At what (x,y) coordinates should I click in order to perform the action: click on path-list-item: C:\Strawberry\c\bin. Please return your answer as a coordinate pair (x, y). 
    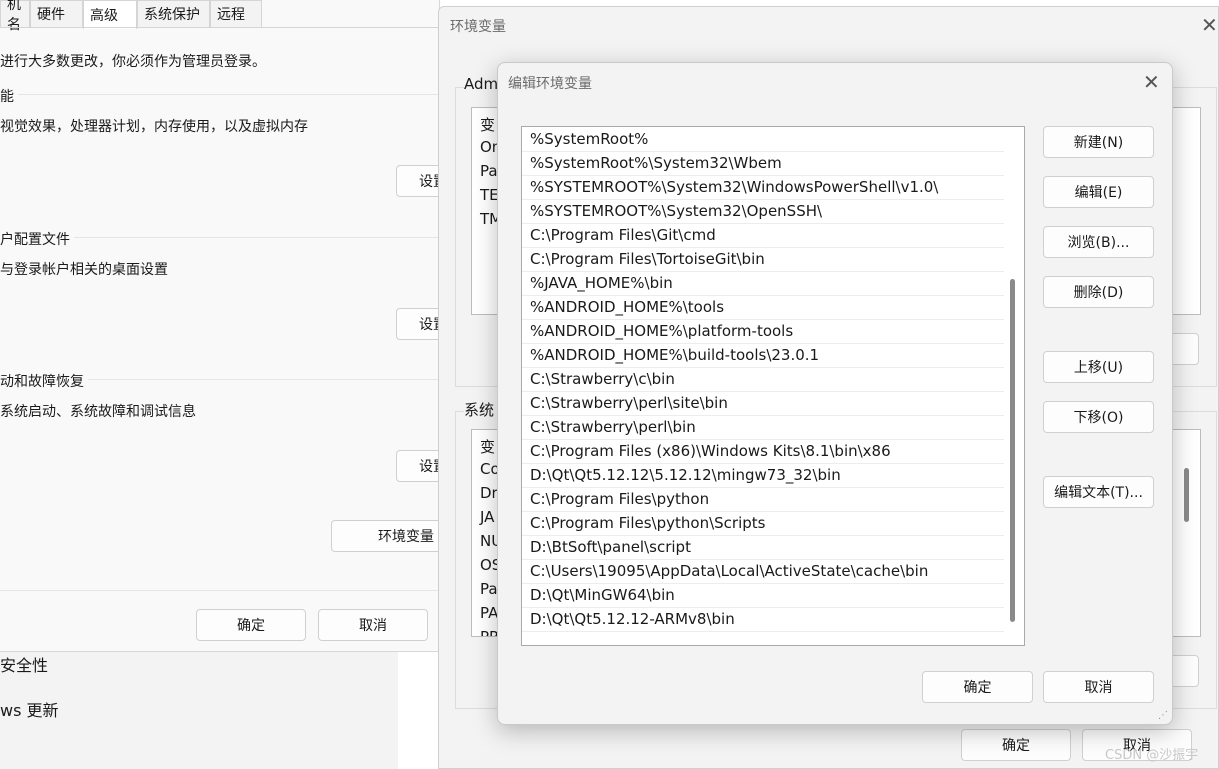
    Looking at the image, I should click on (763, 380).